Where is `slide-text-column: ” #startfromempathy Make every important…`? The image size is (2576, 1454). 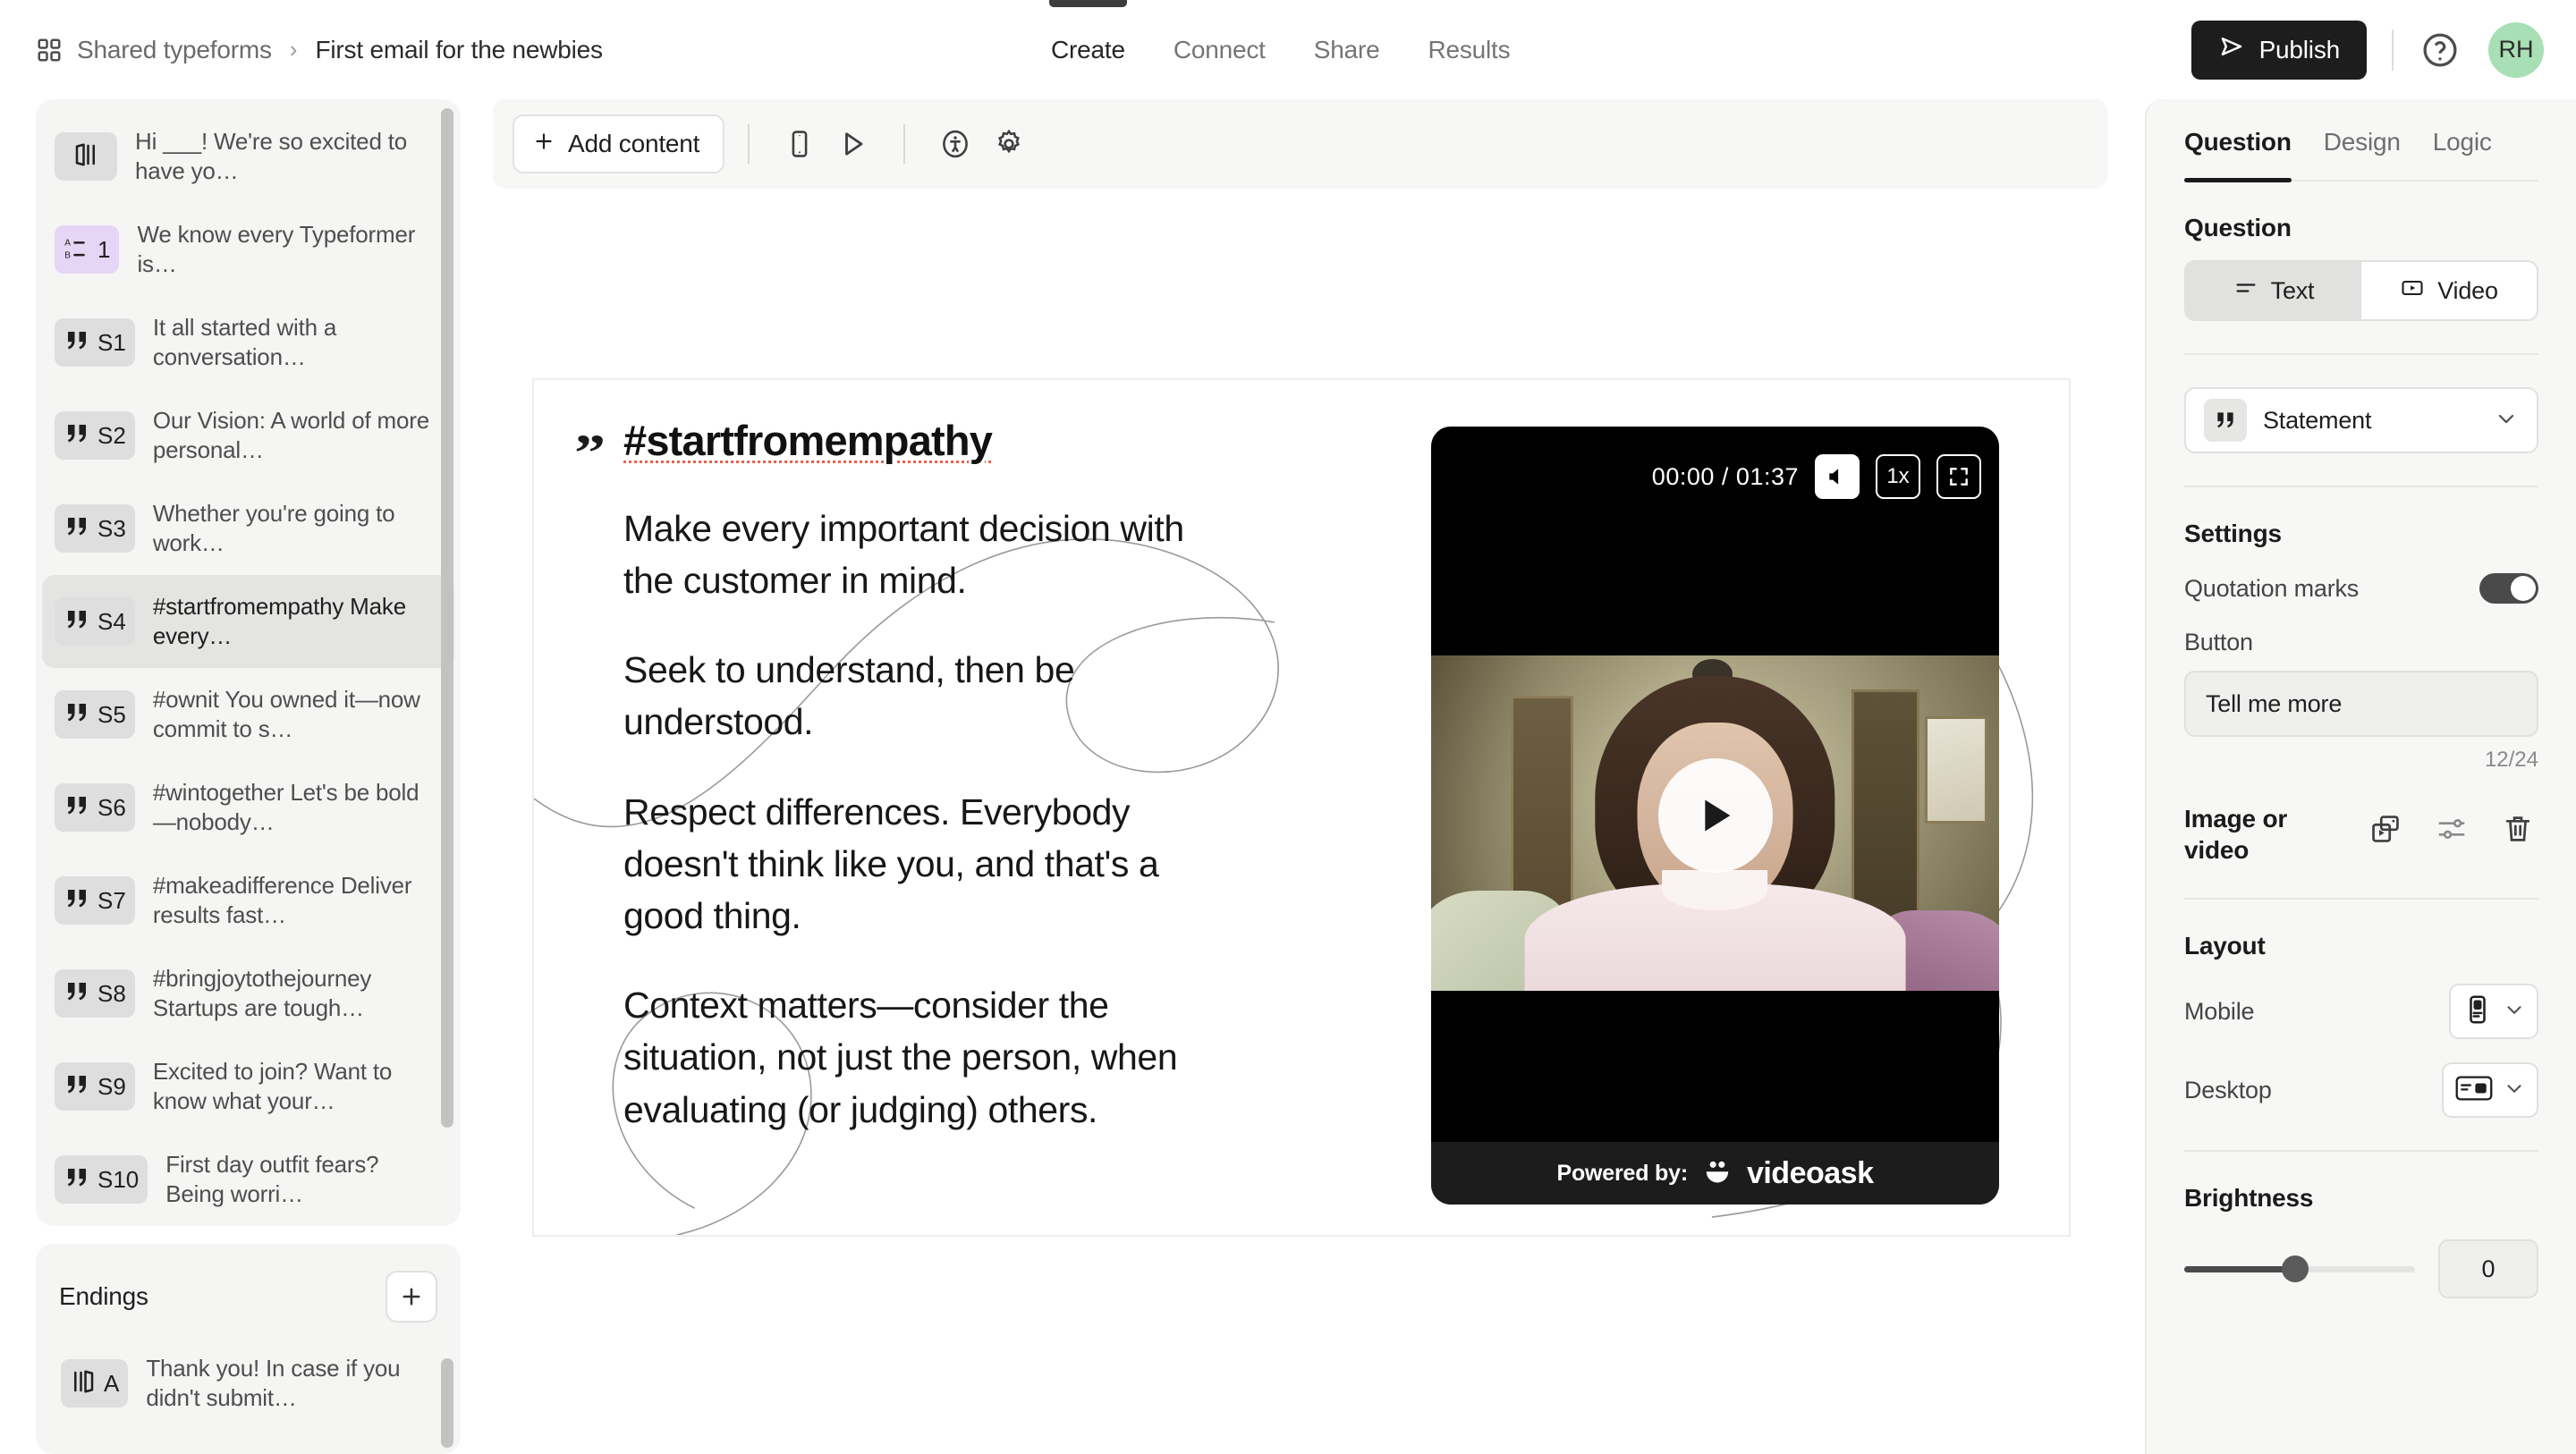 slide-text-column: ” #startfromempathy Make every important… is located at coordinates (894, 777).